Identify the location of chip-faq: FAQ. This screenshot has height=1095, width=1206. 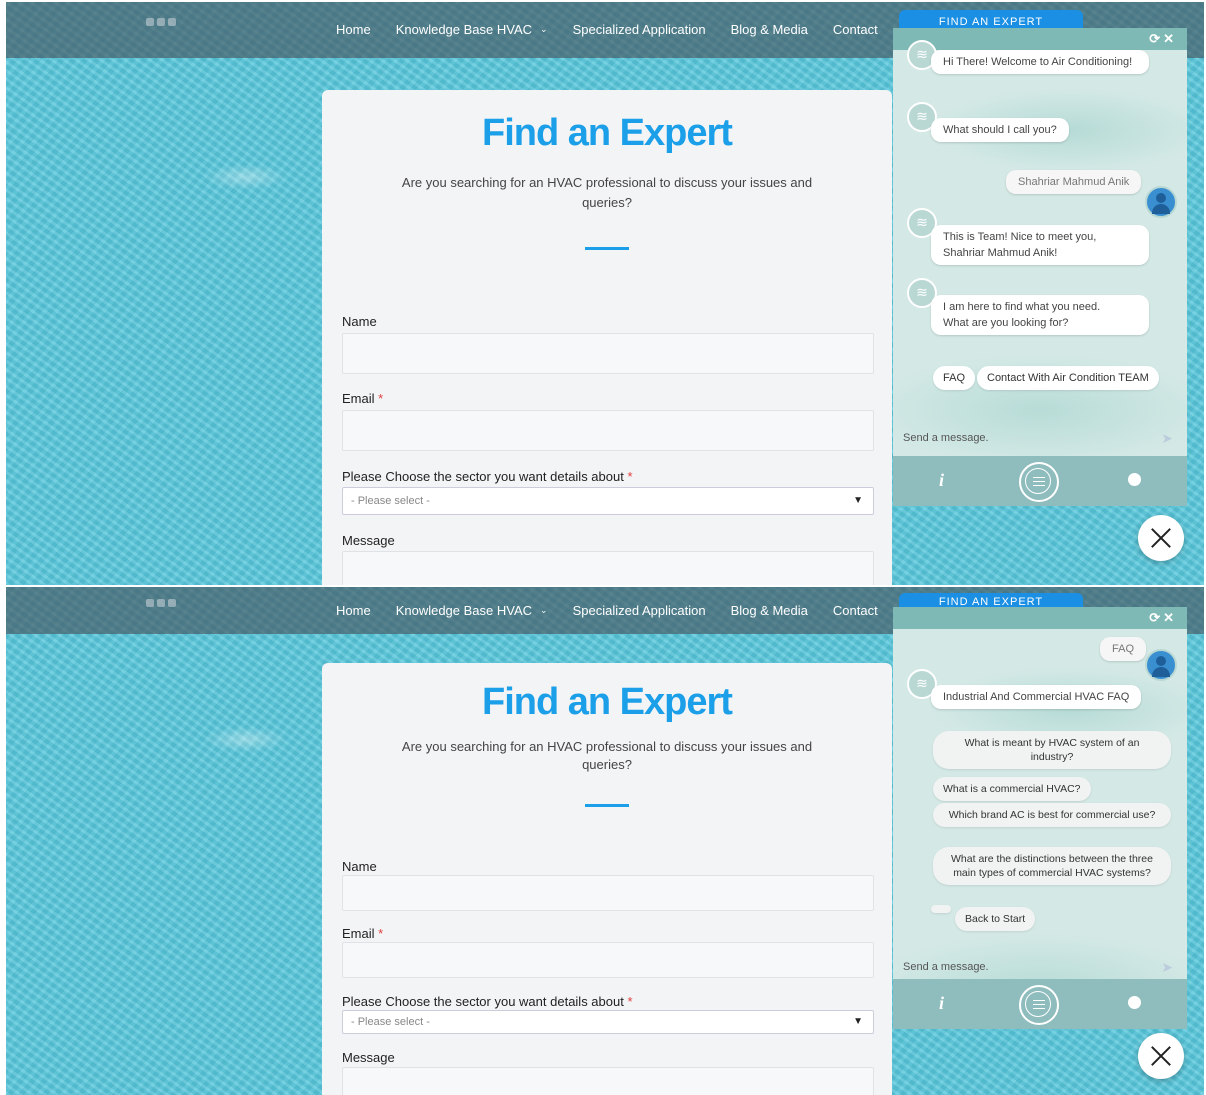
(954, 378).